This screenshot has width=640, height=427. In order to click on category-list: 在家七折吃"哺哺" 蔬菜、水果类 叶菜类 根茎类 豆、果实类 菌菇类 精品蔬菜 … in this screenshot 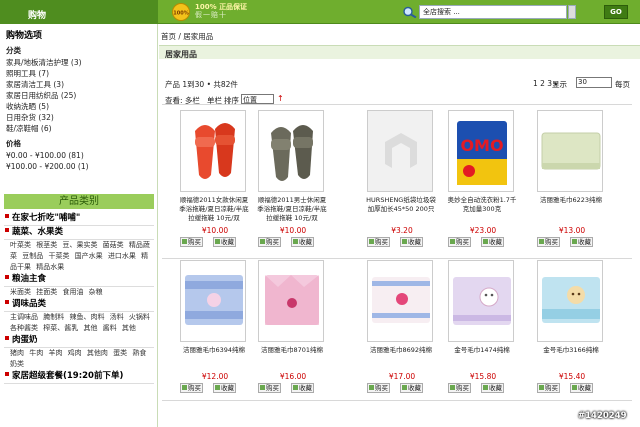, I will do `click(79, 298)`.